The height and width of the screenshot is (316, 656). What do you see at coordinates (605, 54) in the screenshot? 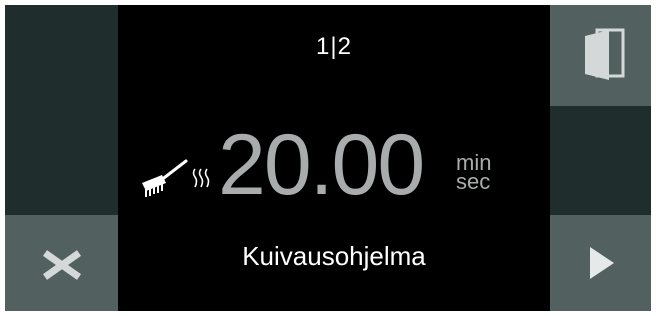
I see `door-open-icon` at bounding box center [605, 54].